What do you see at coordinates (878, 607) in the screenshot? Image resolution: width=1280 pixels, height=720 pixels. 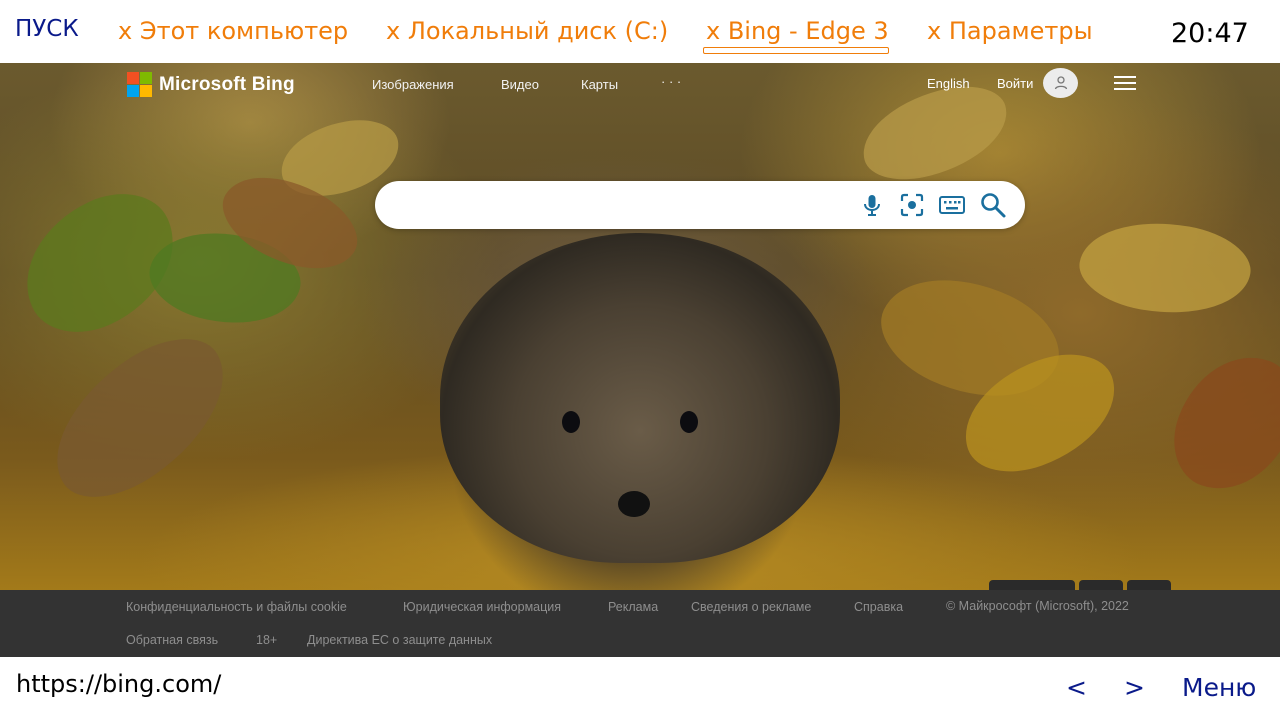 I see `footer-help-link: Справка` at bounding box center [878, 607].